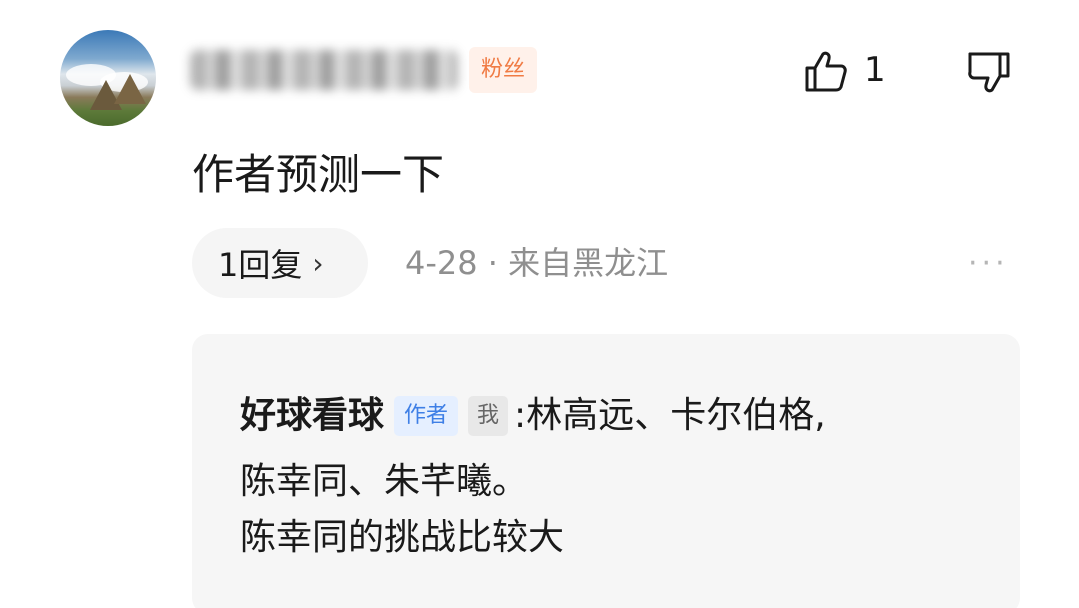  What do you see at coordinates (384, 481) in the screenshot?
I see `reply-text-line: 陈幸同、朱芊曦。` at bounding box center [384, 481].